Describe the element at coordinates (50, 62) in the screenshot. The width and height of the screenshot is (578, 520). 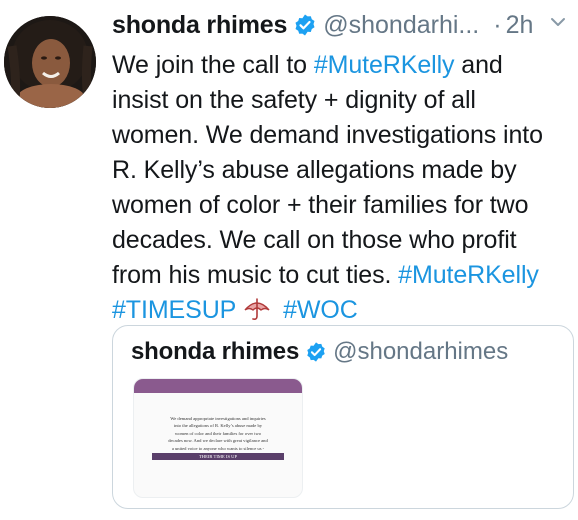
I see `author-avatar` at that location.